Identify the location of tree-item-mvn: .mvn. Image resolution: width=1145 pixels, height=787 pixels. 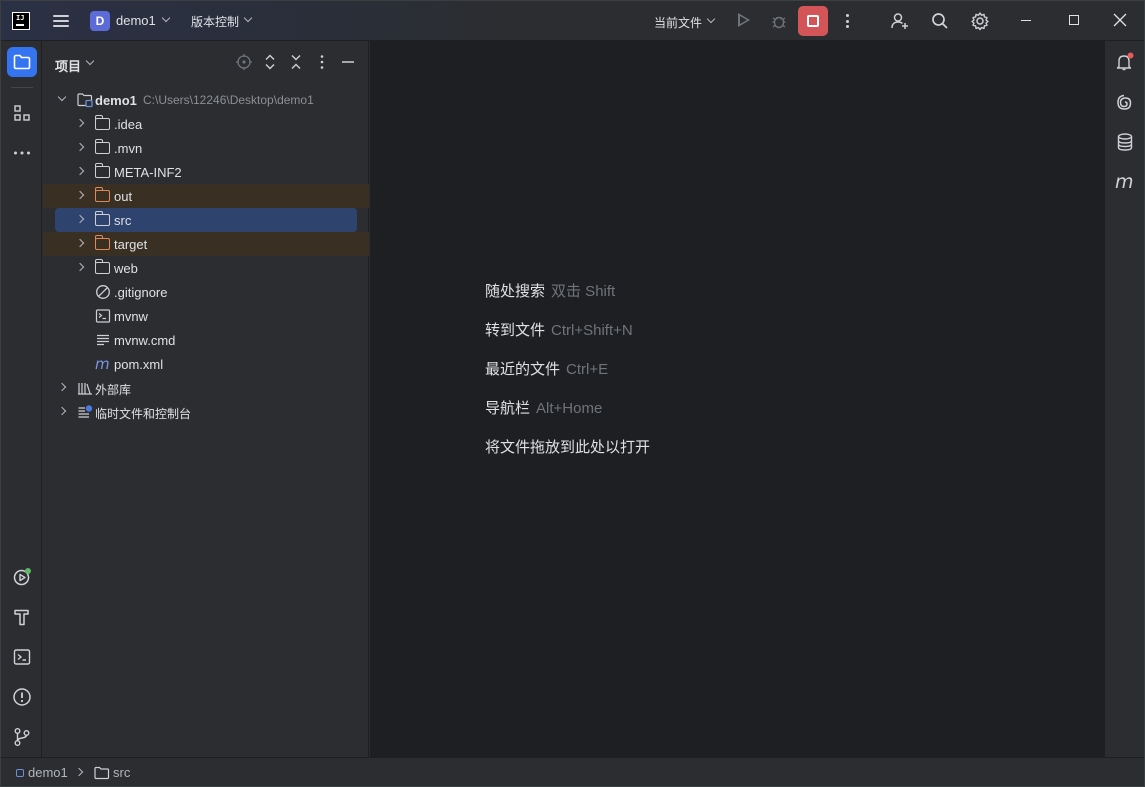
(206, 148).